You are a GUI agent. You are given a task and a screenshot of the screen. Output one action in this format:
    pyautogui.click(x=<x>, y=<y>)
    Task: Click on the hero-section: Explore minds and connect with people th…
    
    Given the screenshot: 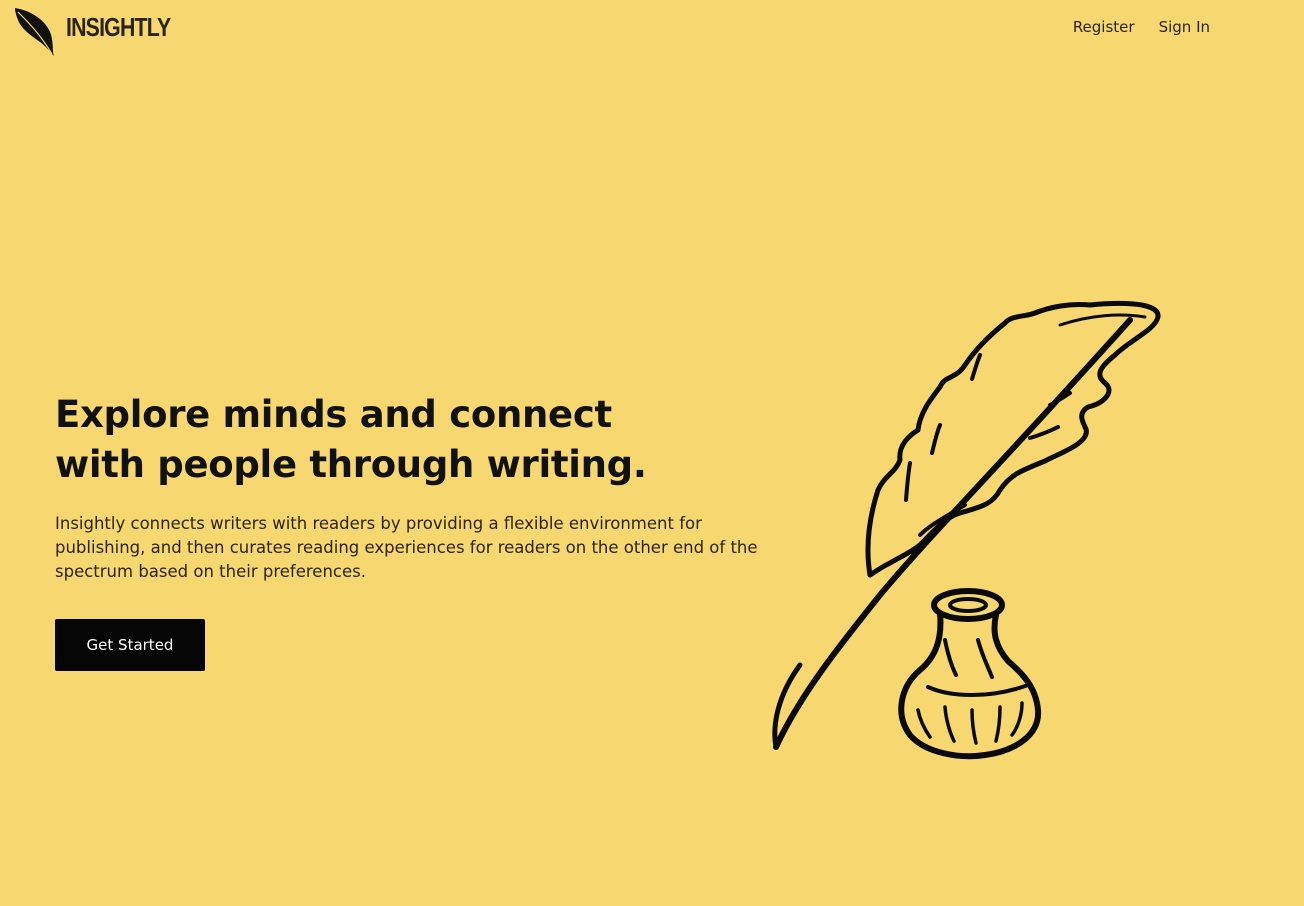 What is the action you would take?
    pyautogui.click(x=415, y=487)
    